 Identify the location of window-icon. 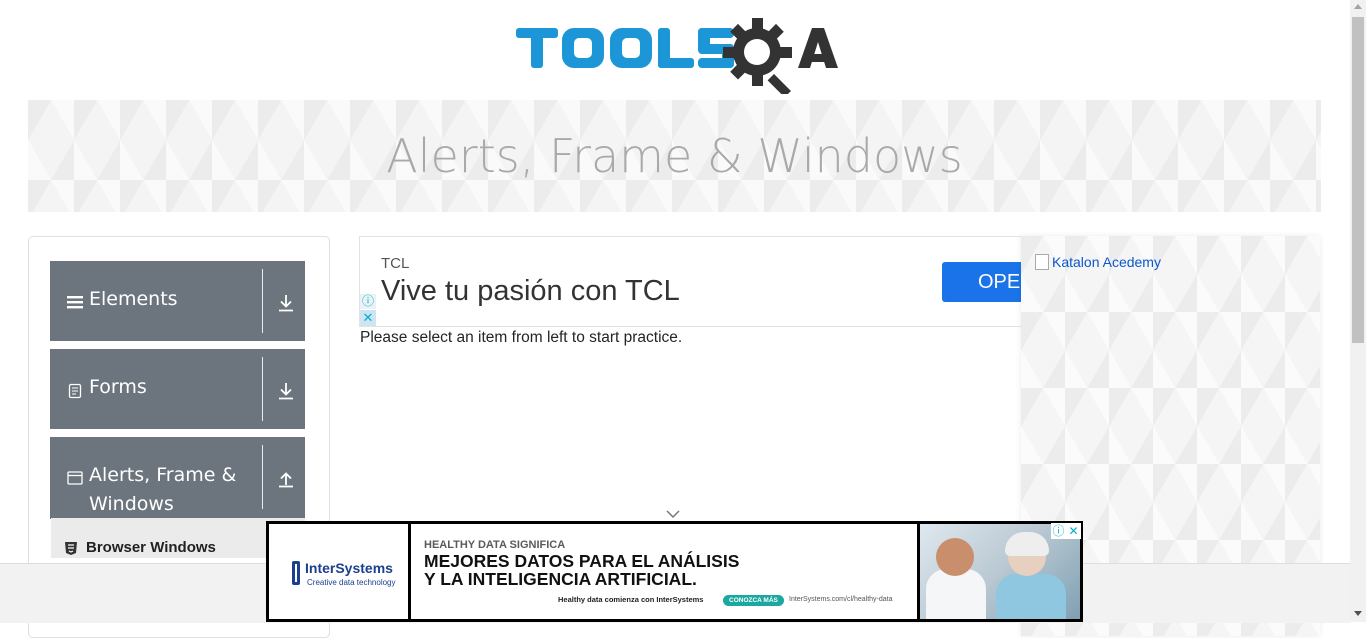
(75, 478).